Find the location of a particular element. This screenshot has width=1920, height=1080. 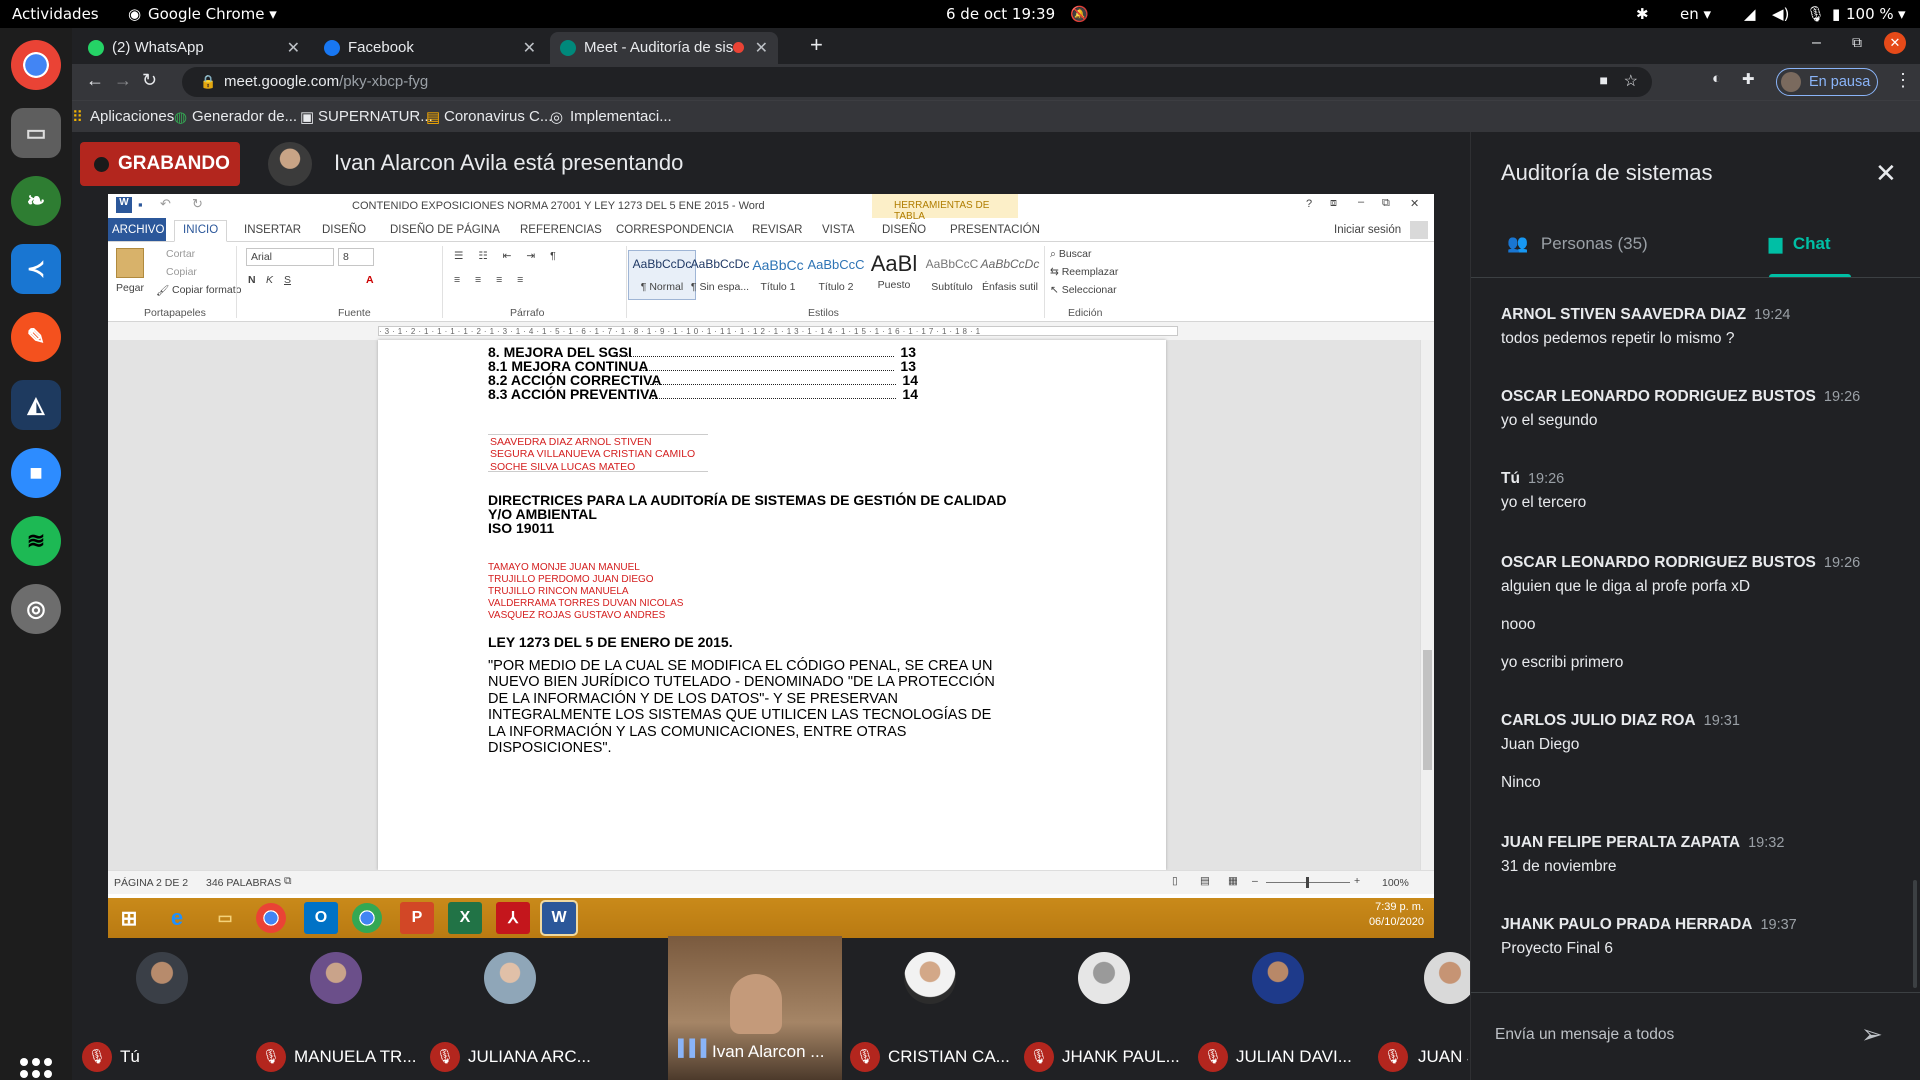

puzzle-icon: ✚ is located at coordinates (1748, 79).